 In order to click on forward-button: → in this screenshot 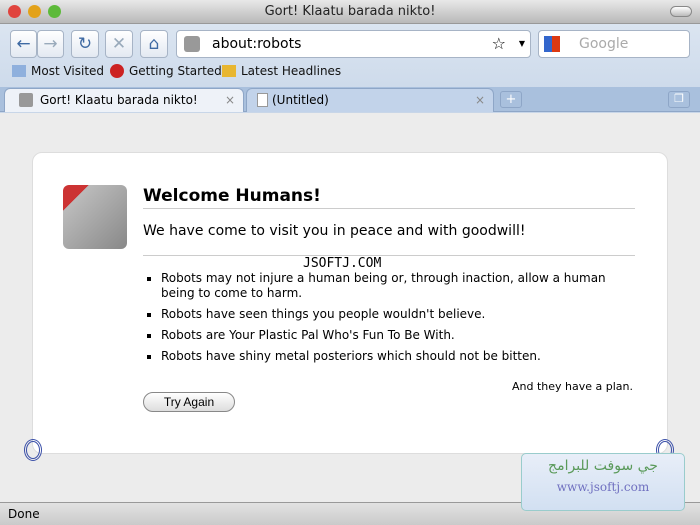, I will do `click(50, 44)`.